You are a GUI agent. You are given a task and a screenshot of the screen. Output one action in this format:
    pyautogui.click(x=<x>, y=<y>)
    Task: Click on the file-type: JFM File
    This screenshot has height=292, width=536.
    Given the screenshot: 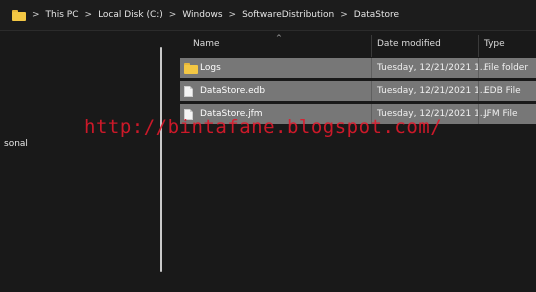 What is the action you would take?
    pyautogui.click(x=501, y=114)
    